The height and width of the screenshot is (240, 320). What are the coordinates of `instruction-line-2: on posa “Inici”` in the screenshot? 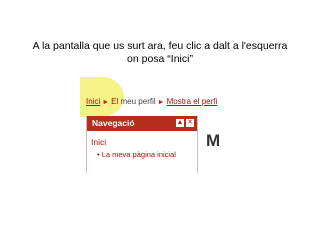 It's located at (160, 59).